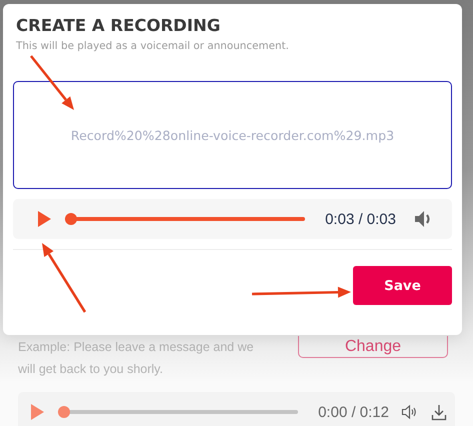 The image size is (473, 426). I want to click on change-button: Change, so click(373, 347).